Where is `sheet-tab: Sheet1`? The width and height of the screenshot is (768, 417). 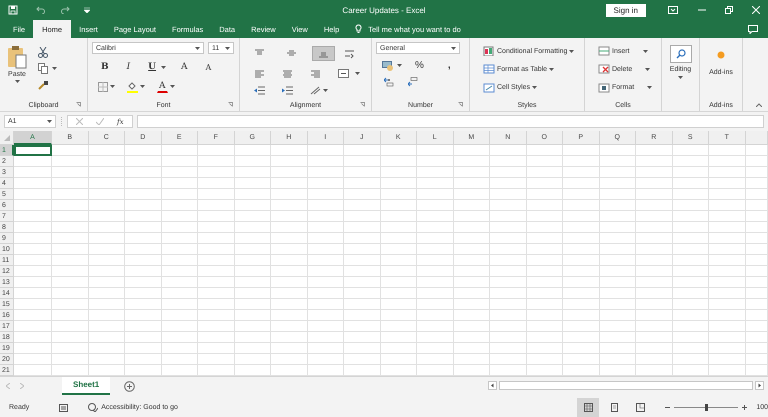
sheet-tab: Sheet1 is located at coordinates (86, 386).